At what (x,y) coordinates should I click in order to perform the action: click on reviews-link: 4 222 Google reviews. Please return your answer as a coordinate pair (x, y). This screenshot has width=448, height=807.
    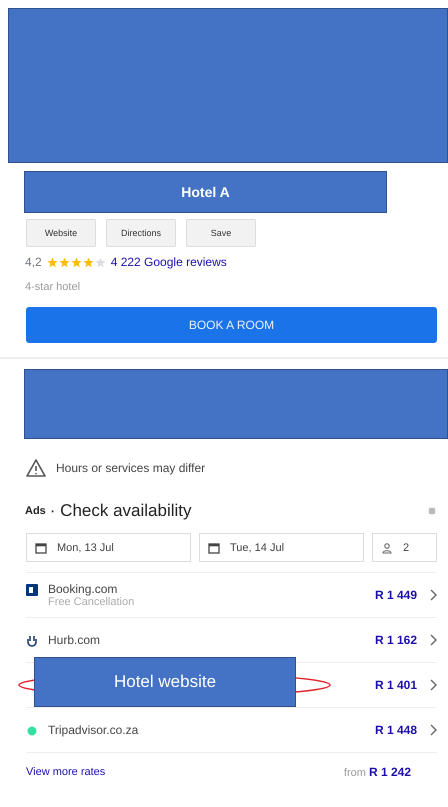
    Looking at the image, I should click on (168, 262).